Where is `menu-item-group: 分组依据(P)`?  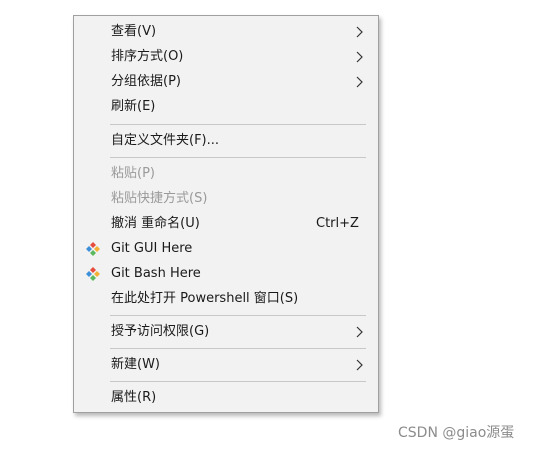 menu-item-group: 分组依据(P) is located at coordinates (226, 82).